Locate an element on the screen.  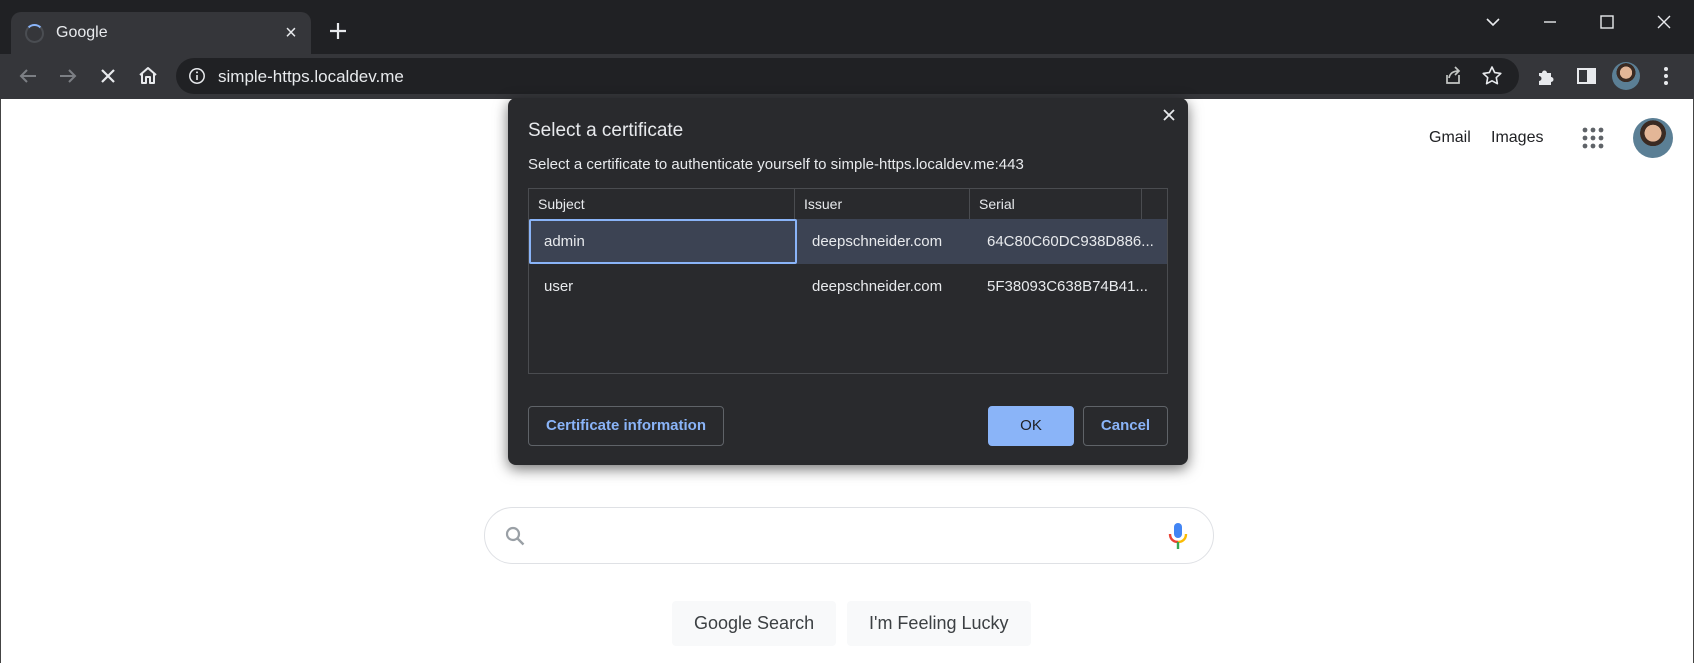
google-account-avatar is located at coordinates (1653, 138).